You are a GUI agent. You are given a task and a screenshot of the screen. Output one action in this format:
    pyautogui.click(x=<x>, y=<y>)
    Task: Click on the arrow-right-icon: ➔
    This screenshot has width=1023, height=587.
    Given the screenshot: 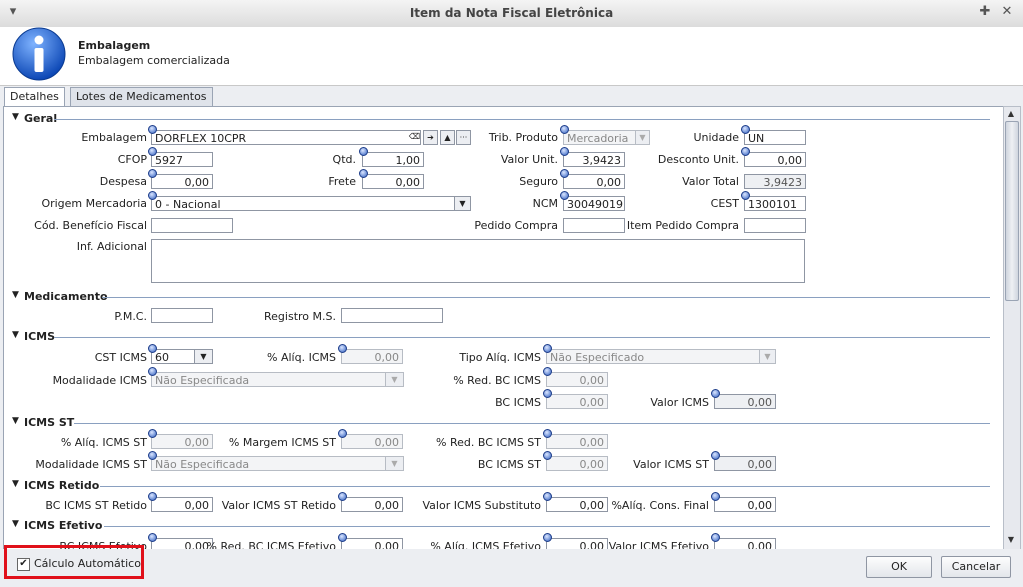 What is the action you would take?
    pyautogui.click(x=430, y=137)
    